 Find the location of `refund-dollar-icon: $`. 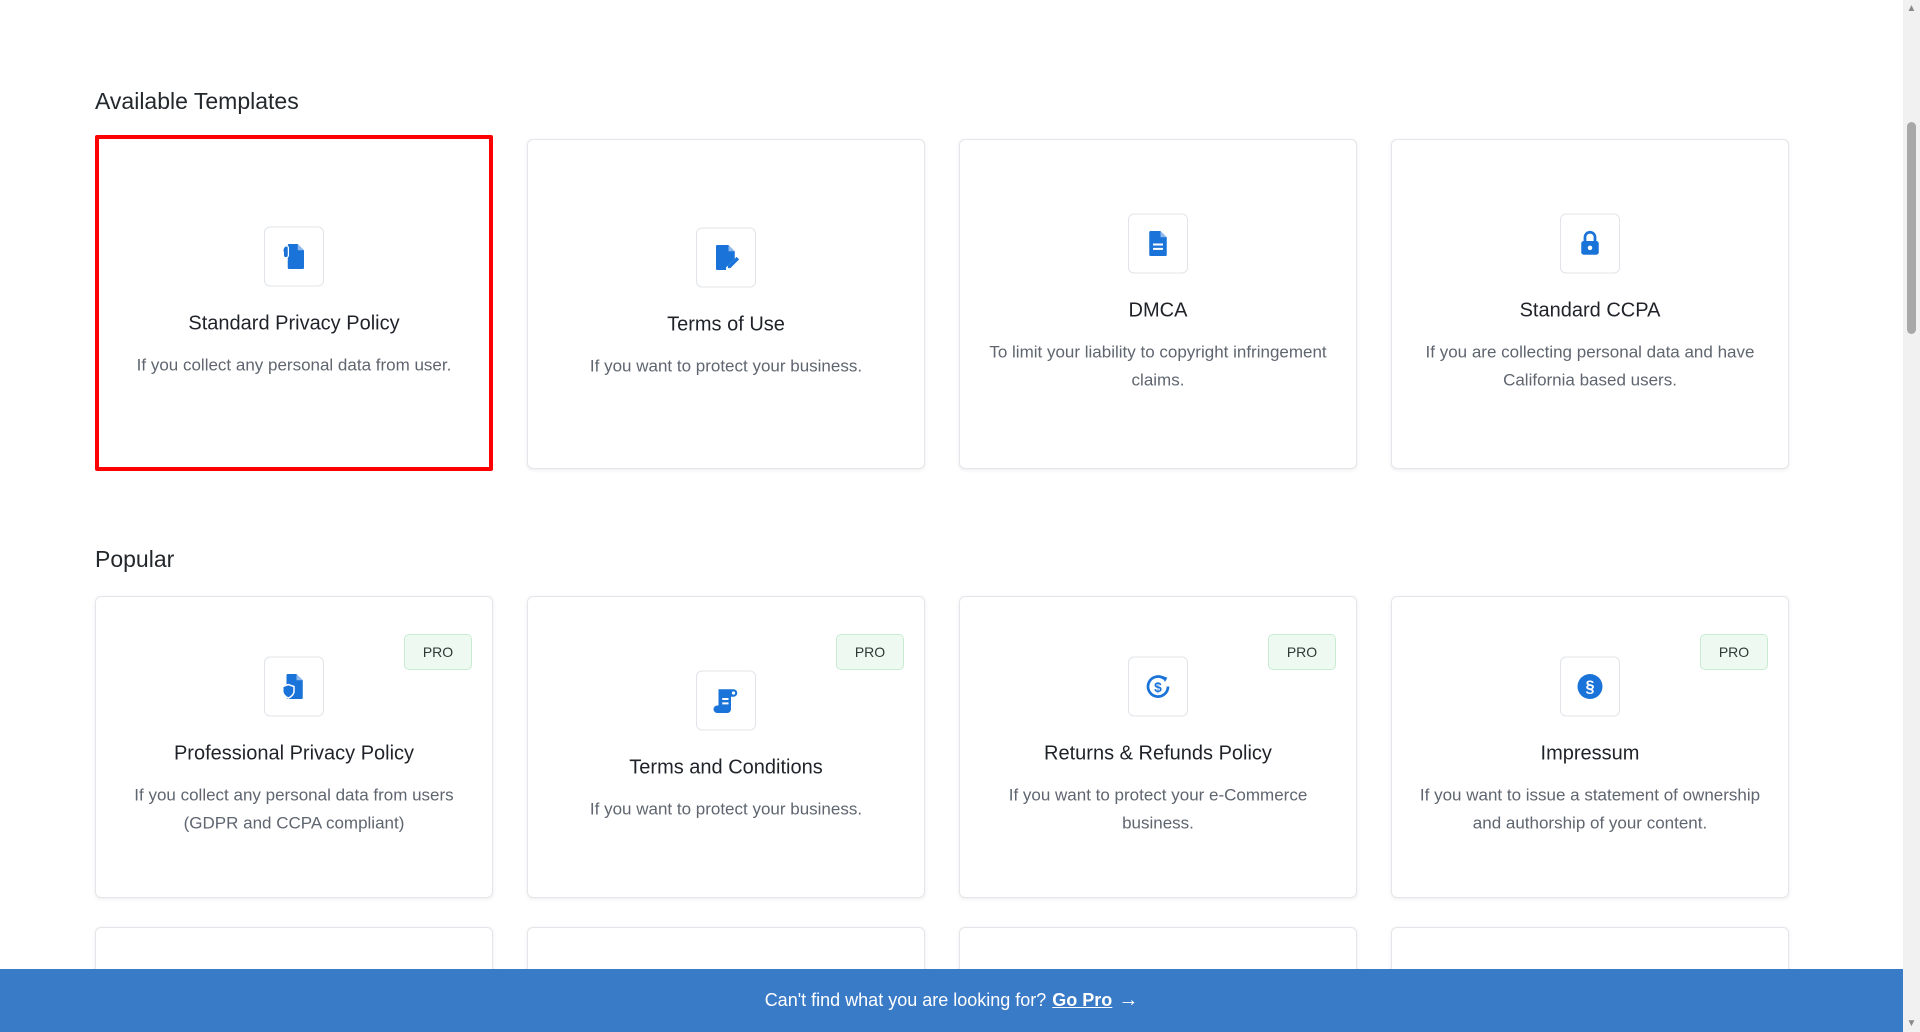

refund-dollar-icon: $ is located at coordinates (1158, 686).